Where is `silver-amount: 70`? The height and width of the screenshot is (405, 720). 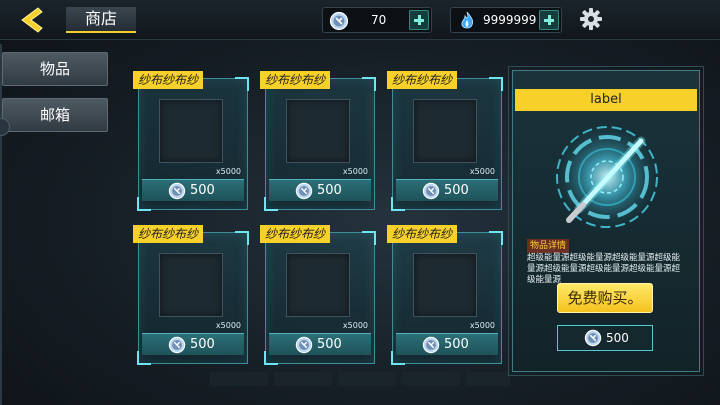
silver-amount: 70 is located at coordinates (379, 20).